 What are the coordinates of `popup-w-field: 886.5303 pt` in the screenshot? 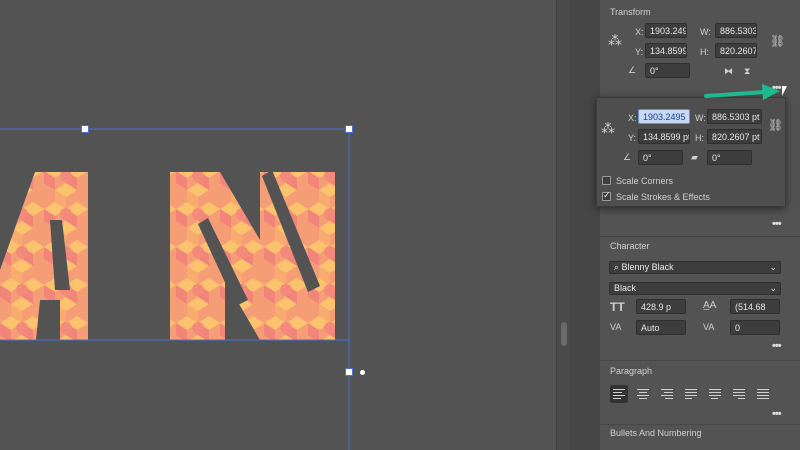 It's located at (734, 116).